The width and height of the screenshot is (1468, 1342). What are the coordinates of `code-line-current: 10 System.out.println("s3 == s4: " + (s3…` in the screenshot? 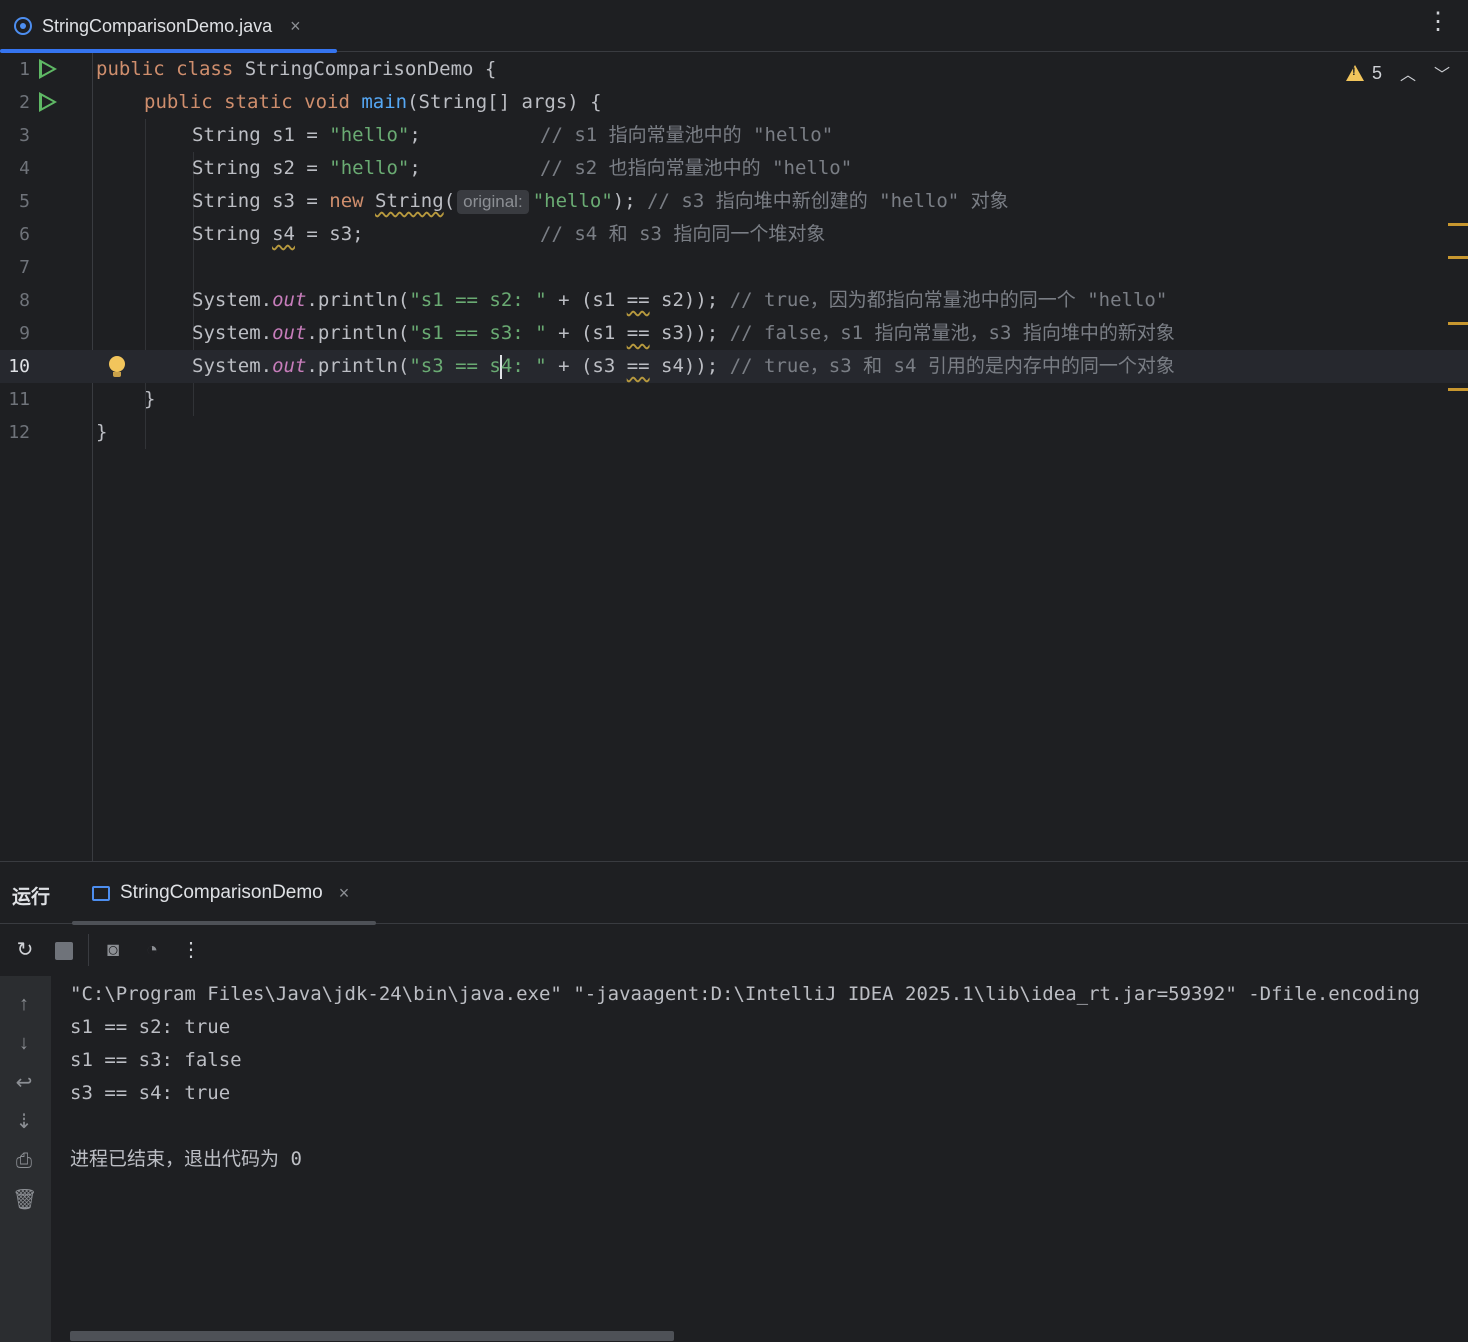 It's located at (734, 366).